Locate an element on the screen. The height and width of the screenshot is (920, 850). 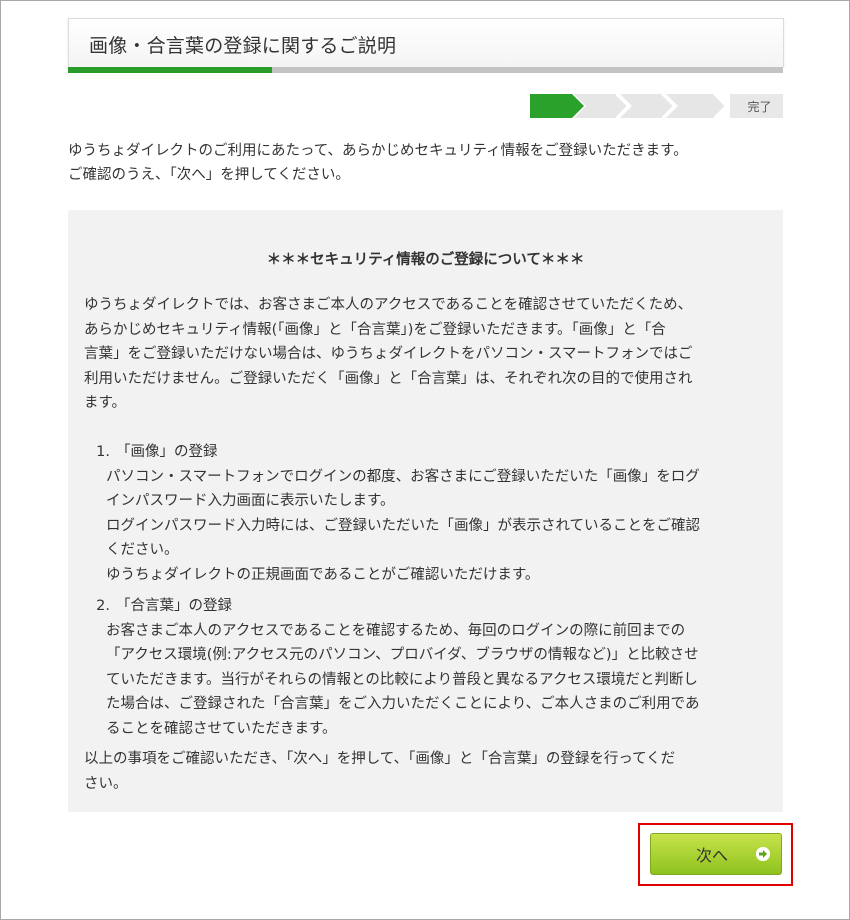
next-button-highlight: 次へ is located at coordinates (715, 854).